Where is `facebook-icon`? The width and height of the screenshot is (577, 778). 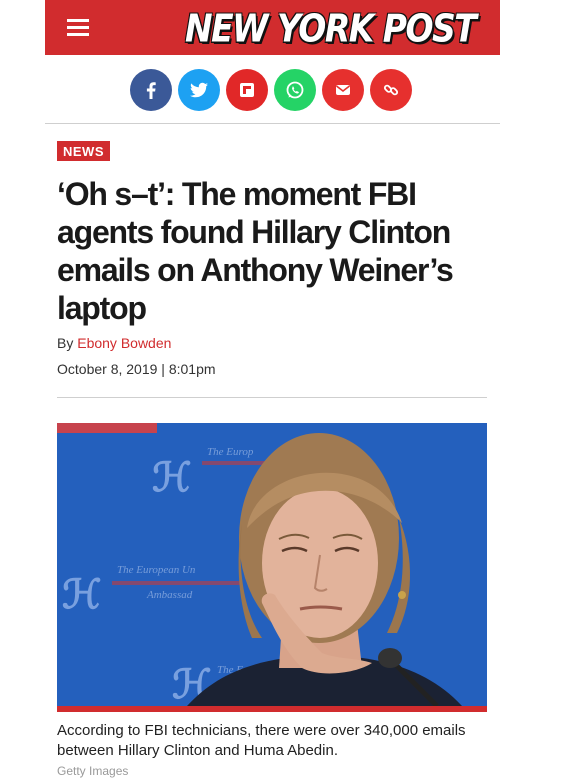 facebook-icon is located at coordinates (151, 90).